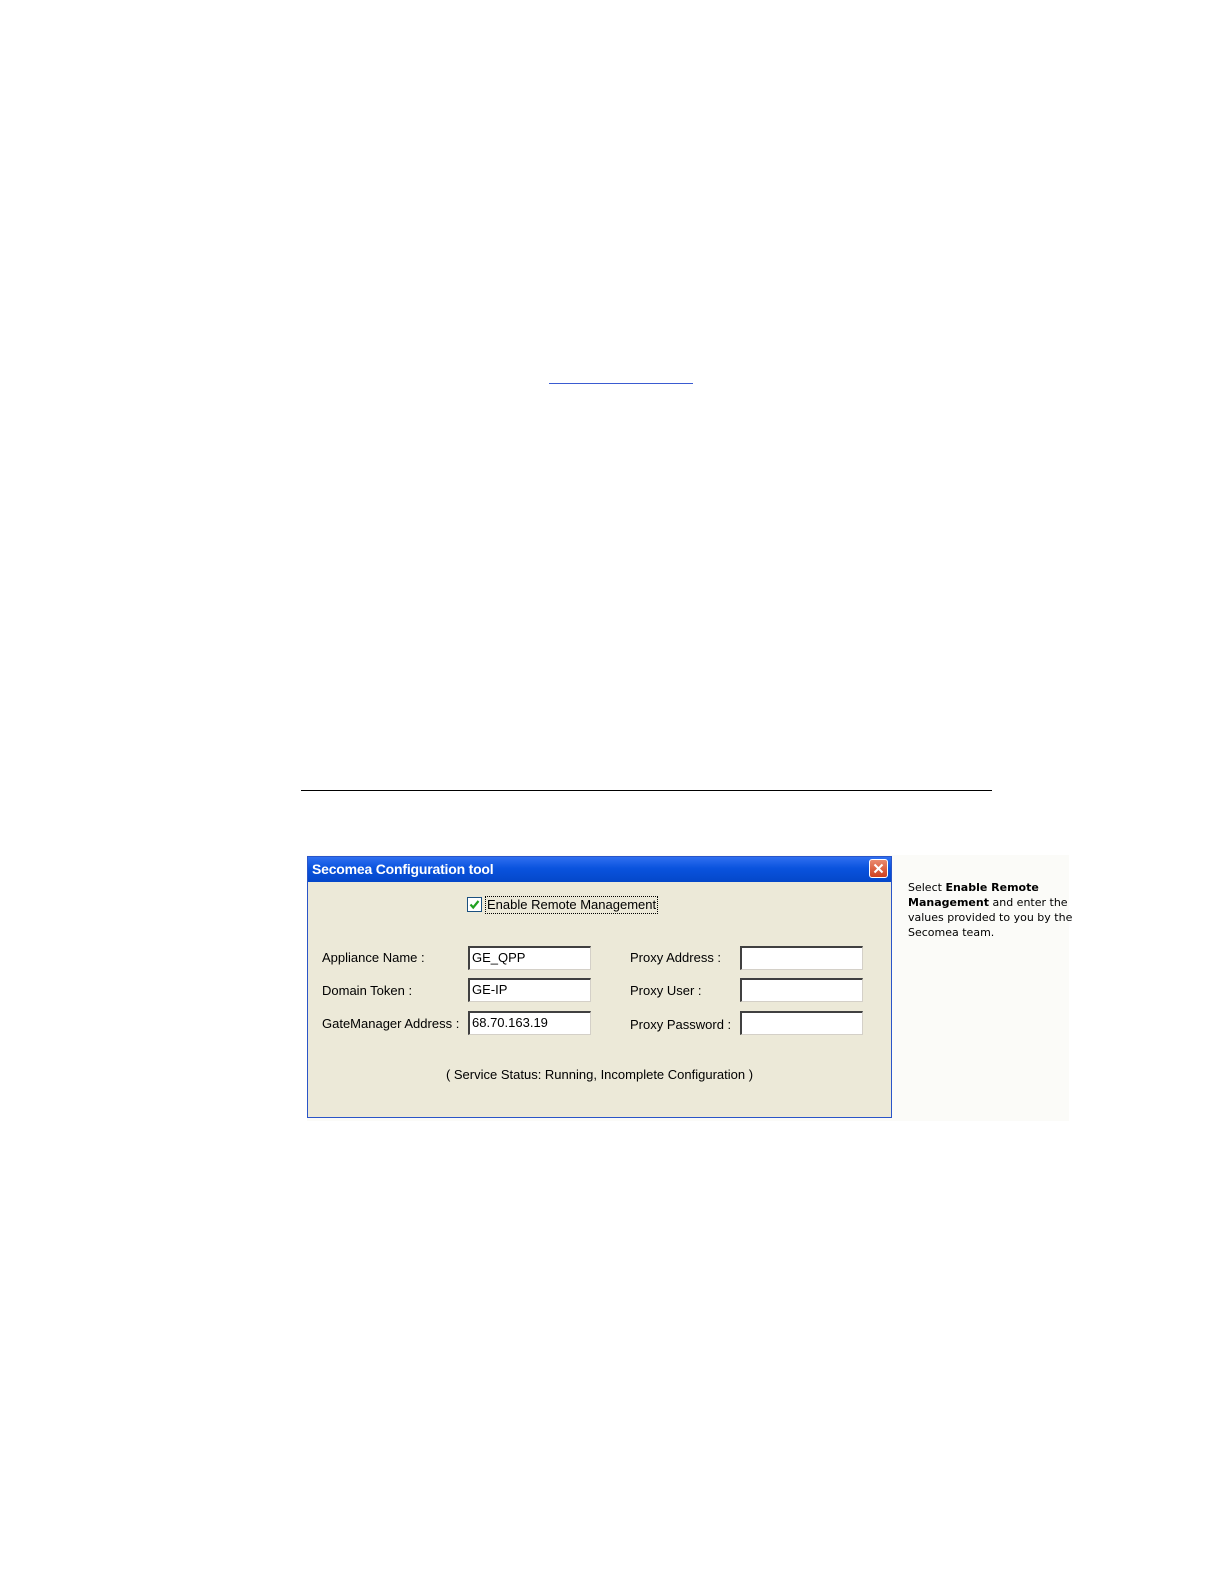 The width and height of the screenshot is (1224, 1584). I want to click on proxy-user-label: Proxy User :, so click(666, 990).